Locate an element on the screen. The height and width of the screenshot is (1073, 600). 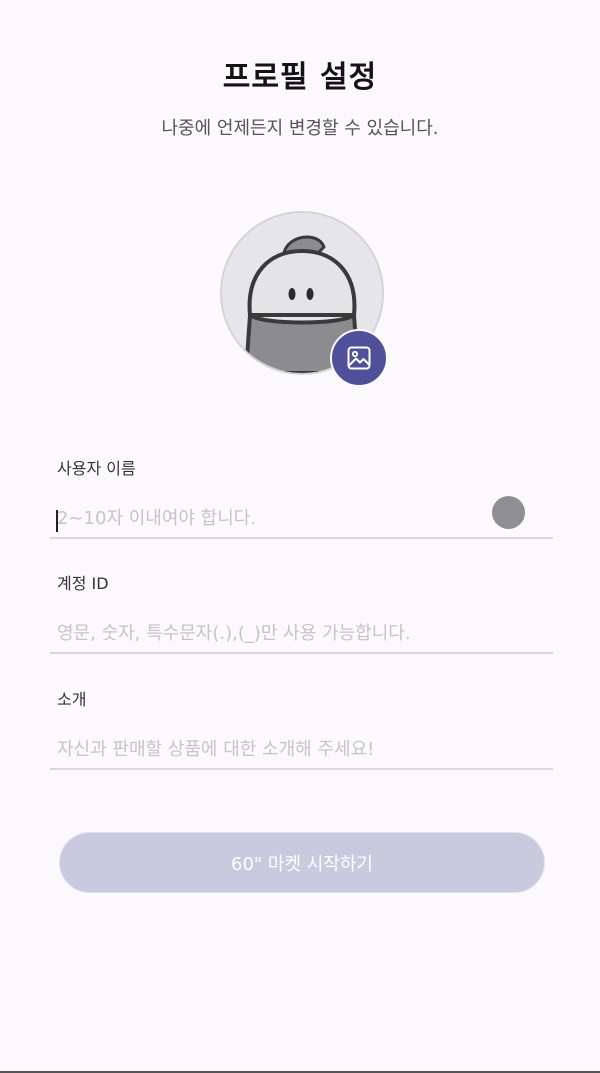
image-icon is located at coordinates (359, 358).